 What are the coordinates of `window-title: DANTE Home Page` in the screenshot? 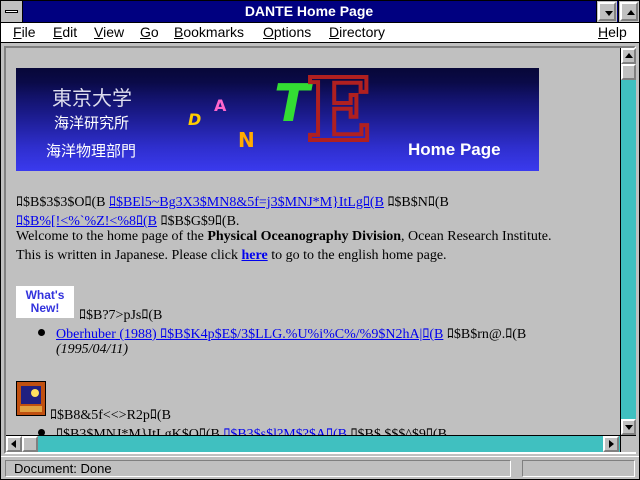 It's located at (309, 11).